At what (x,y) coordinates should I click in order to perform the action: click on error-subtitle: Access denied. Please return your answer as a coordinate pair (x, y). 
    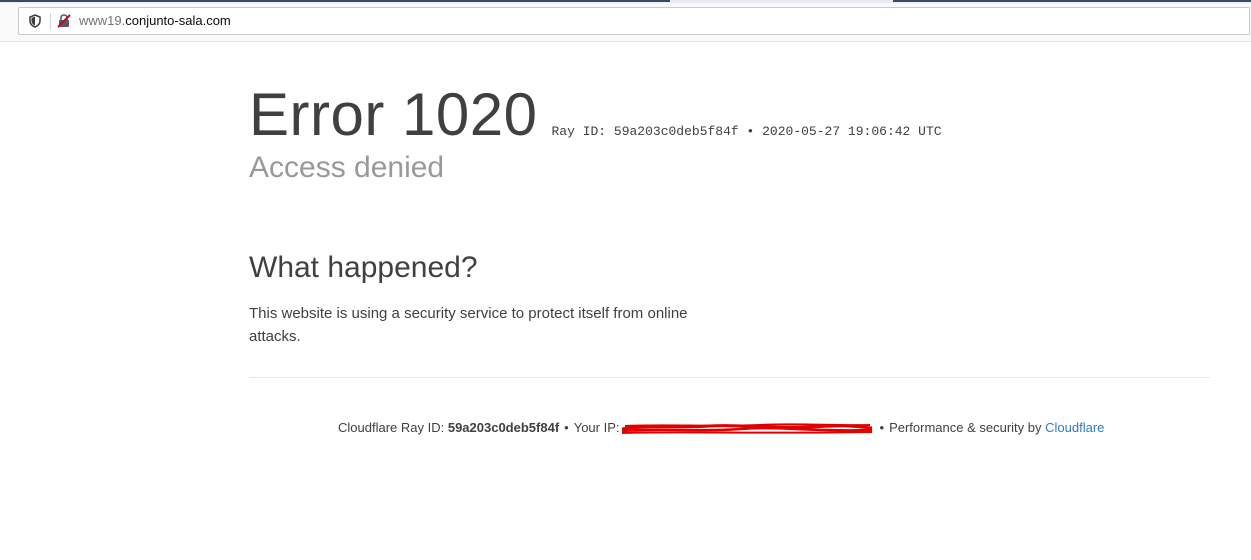
    Looking at the image, I should click on (347, 167).